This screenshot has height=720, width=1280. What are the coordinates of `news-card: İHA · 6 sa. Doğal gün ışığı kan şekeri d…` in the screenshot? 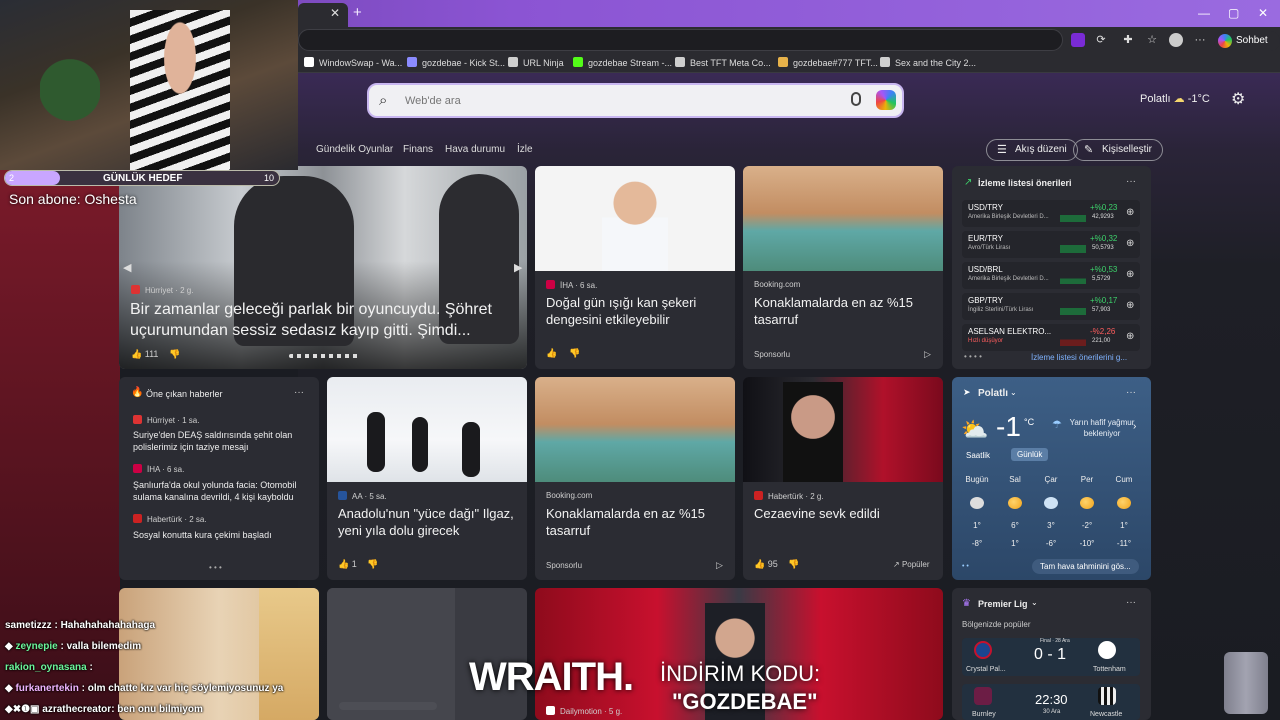 It's located at (635, 267).